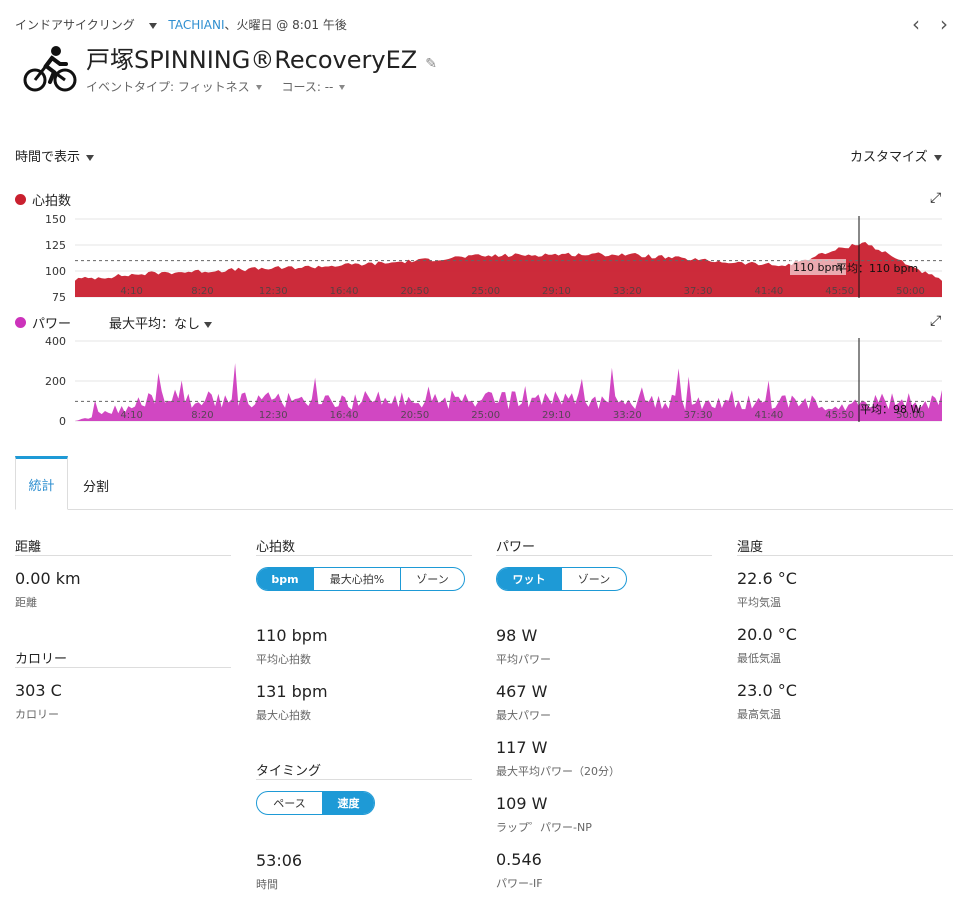 Image resolution: width=975 pixels, height=899 pixels. I want to click on activity-title: 戸塚SPINNING®RecoveryEZ, so click(251, 60).